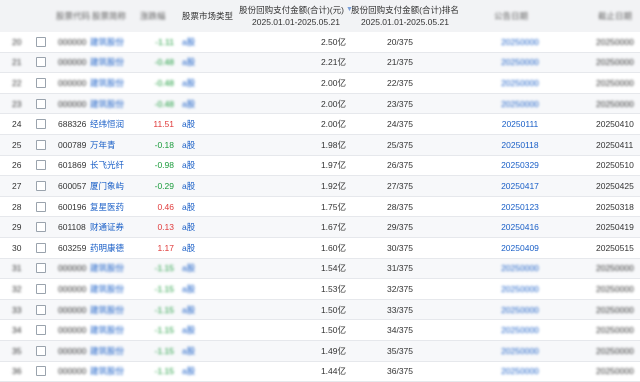  What do you see at coordinates (615, 16) in the screenshot?
I see `header-date2: 截止日期` at bounding box center [615, 16].